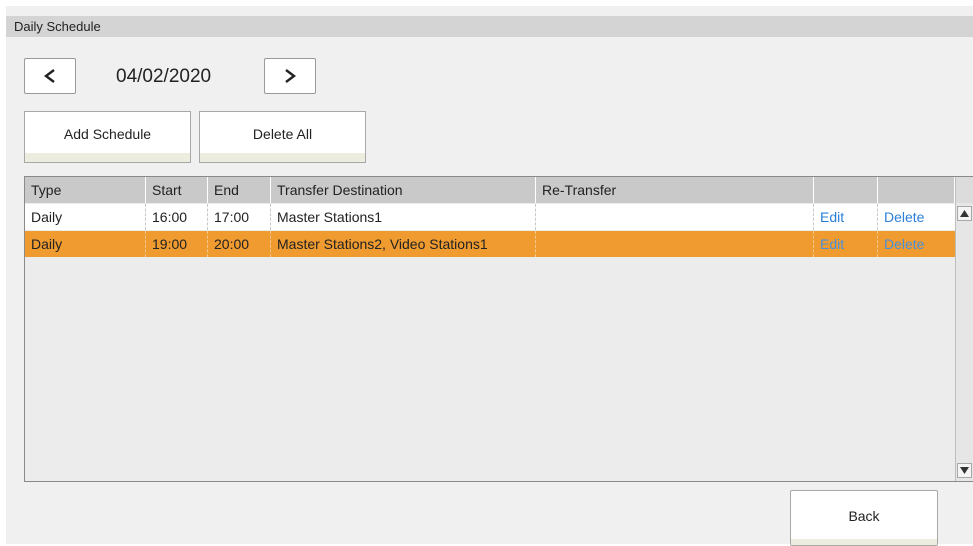  Describe the element at coordinates (489, 26) in the screenshot. I see `title-bar: Daily Schedule` at that location.